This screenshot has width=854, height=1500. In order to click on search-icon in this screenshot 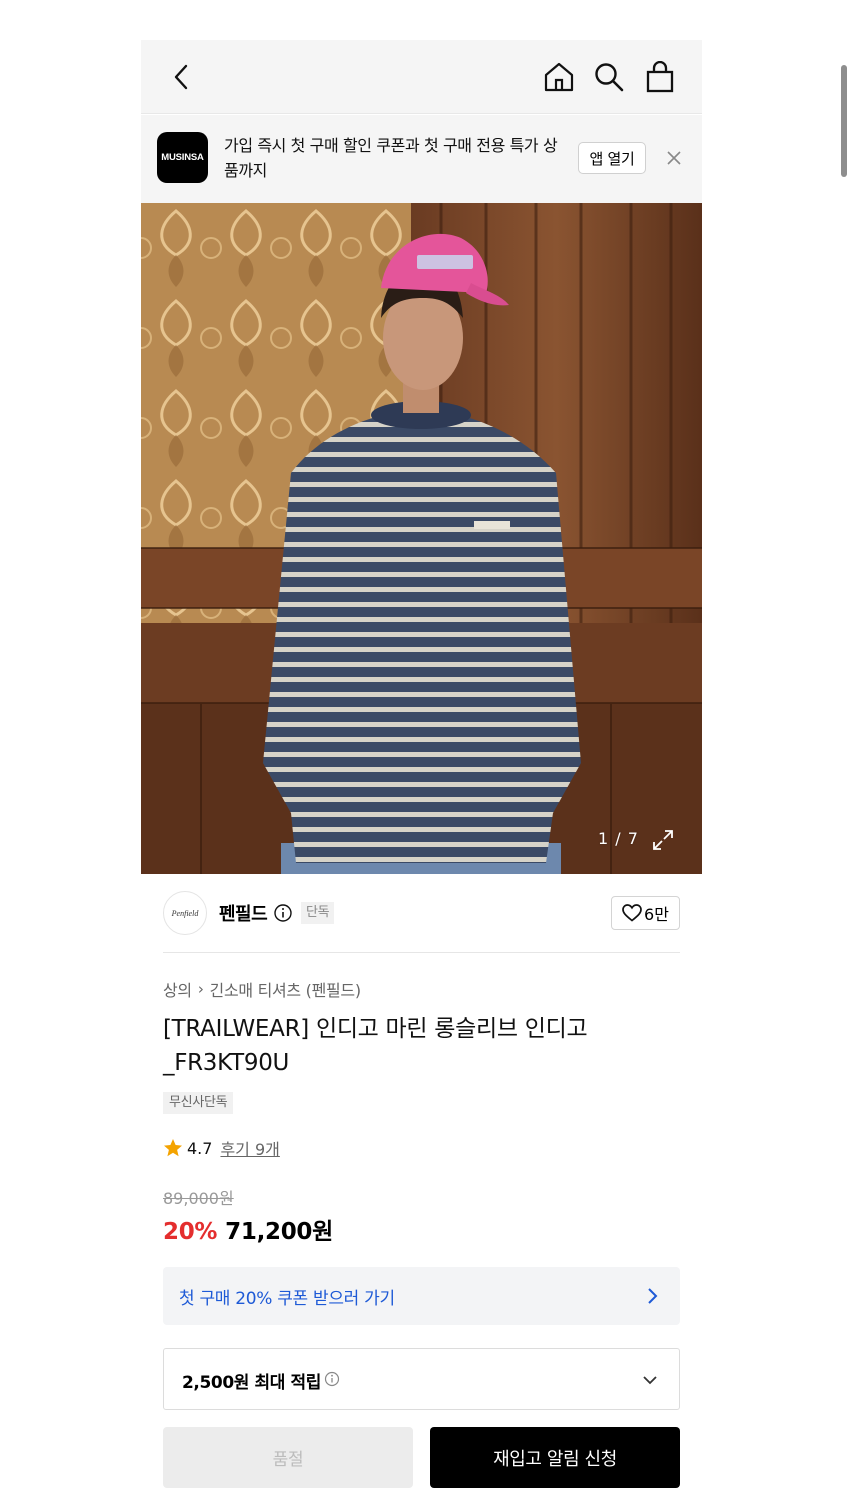, I will do `click(609, 77)`.